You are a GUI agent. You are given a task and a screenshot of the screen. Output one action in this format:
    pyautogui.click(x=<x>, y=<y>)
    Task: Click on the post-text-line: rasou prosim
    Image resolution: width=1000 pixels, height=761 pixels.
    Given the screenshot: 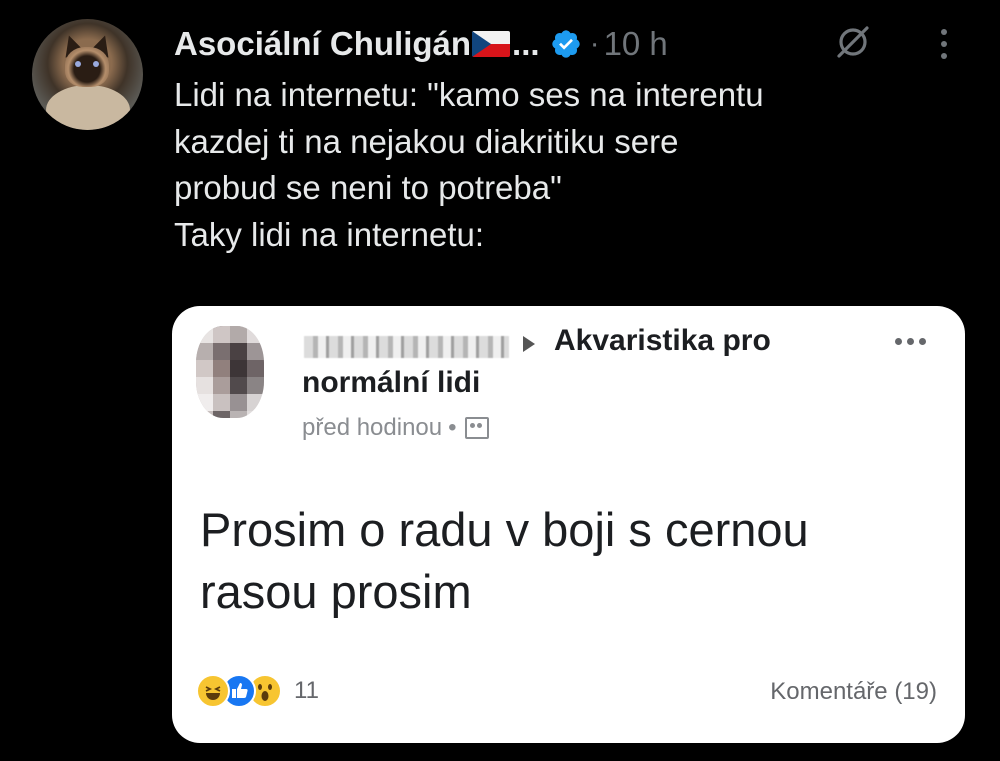 What is the action you would take?
    pyautogui.click(x=336, y=591)
    